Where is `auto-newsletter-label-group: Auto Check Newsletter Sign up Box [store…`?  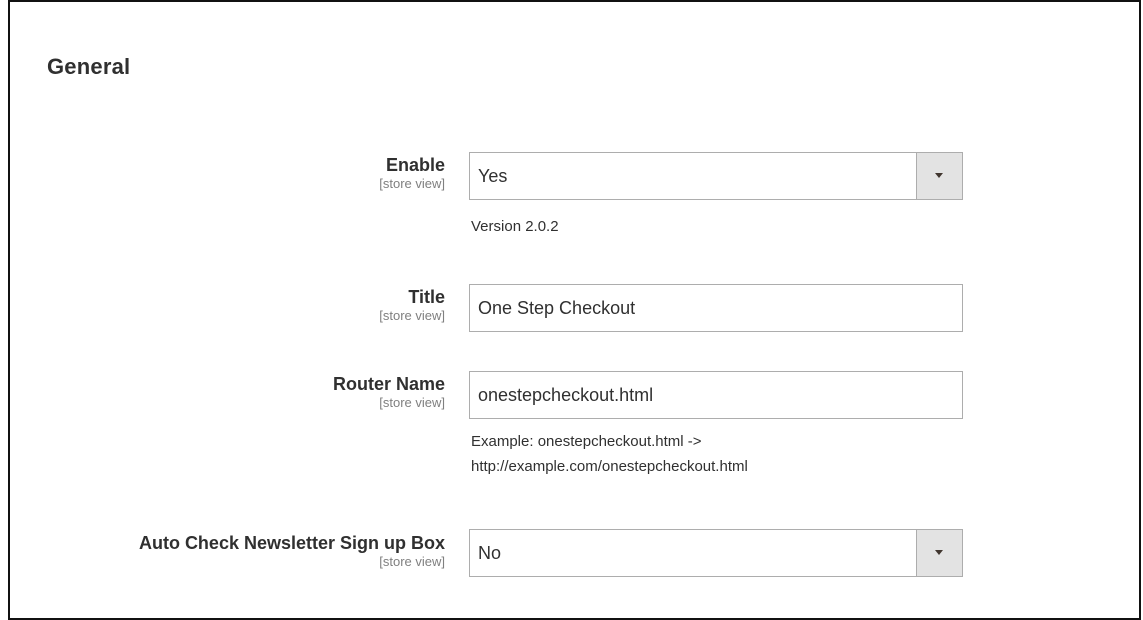
auto-newsletter-label-group: Auto Check Newsletter Sign up Box [store… is located at coordinates (292, 551).